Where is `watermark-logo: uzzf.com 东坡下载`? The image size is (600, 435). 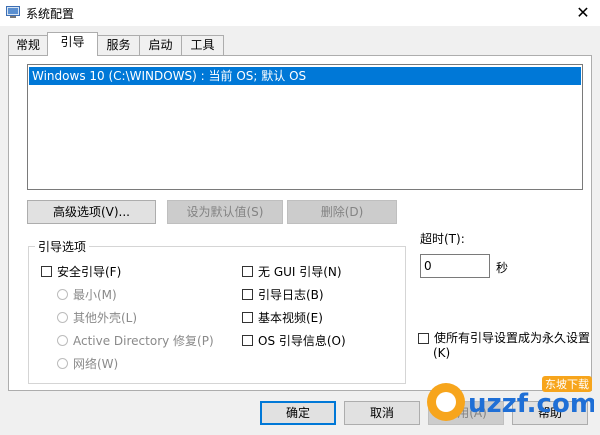
watermark-logo: uzzf.com 东坡下载 is located at coordinates (510, 398).